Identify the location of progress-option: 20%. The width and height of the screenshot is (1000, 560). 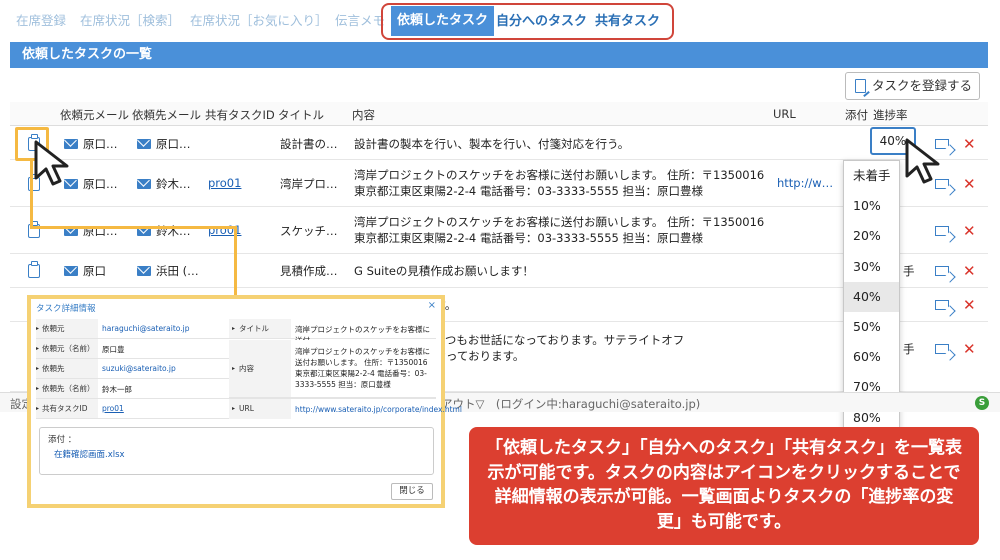
(871, 236).